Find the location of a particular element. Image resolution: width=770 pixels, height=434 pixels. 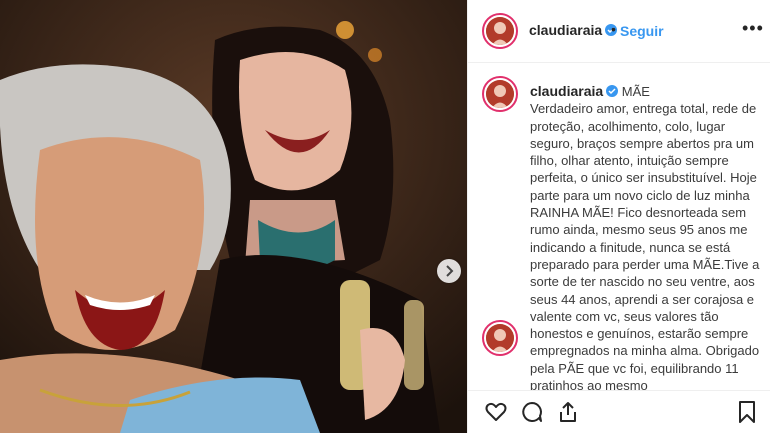

avatar is located at coordinates (500, 31).